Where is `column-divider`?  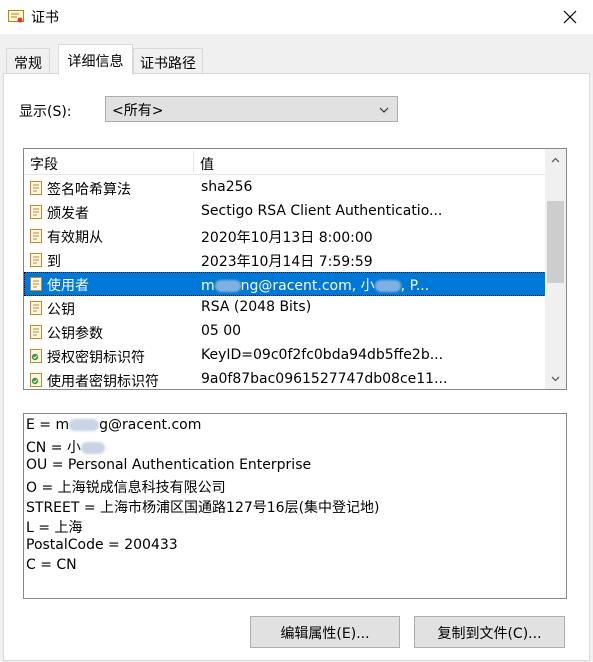 column-divider is located at coordinates (193, 162).